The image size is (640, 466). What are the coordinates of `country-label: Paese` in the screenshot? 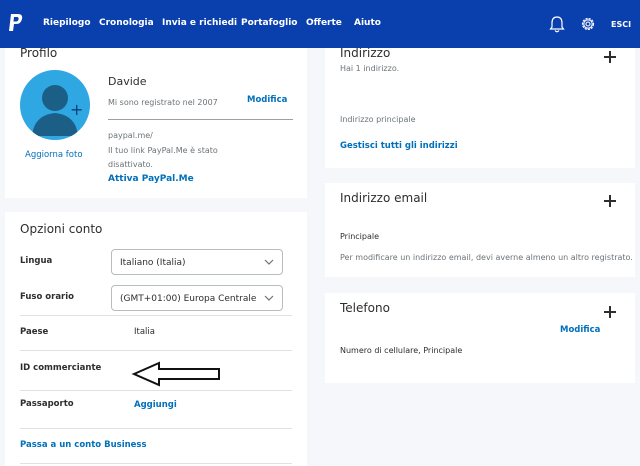 It's located at (34, 332).